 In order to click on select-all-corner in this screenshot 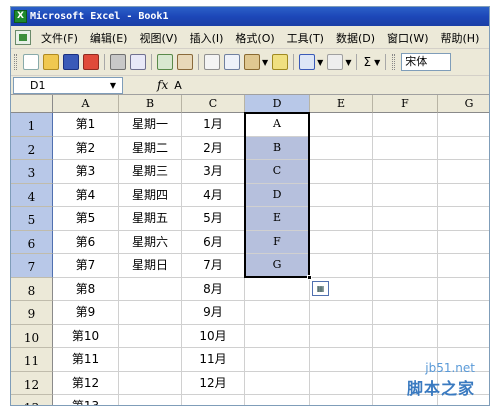, I will do `click(32, 104)`.